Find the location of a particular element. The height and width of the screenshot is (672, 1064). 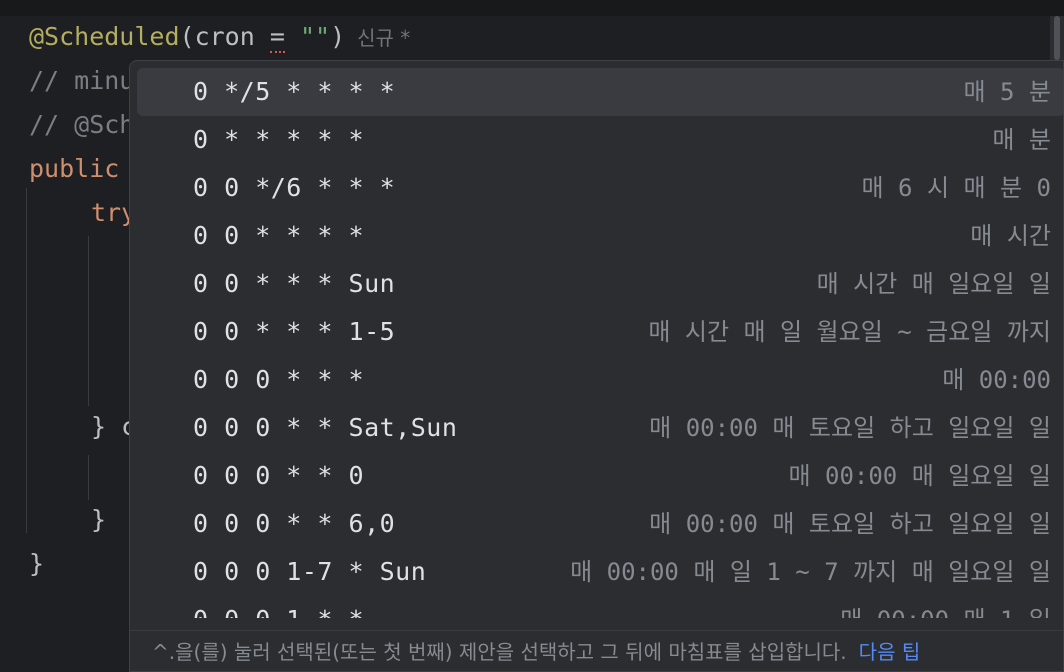

completion-item-expression: 0 */5 * * * * is located at coordinates (294, 91).